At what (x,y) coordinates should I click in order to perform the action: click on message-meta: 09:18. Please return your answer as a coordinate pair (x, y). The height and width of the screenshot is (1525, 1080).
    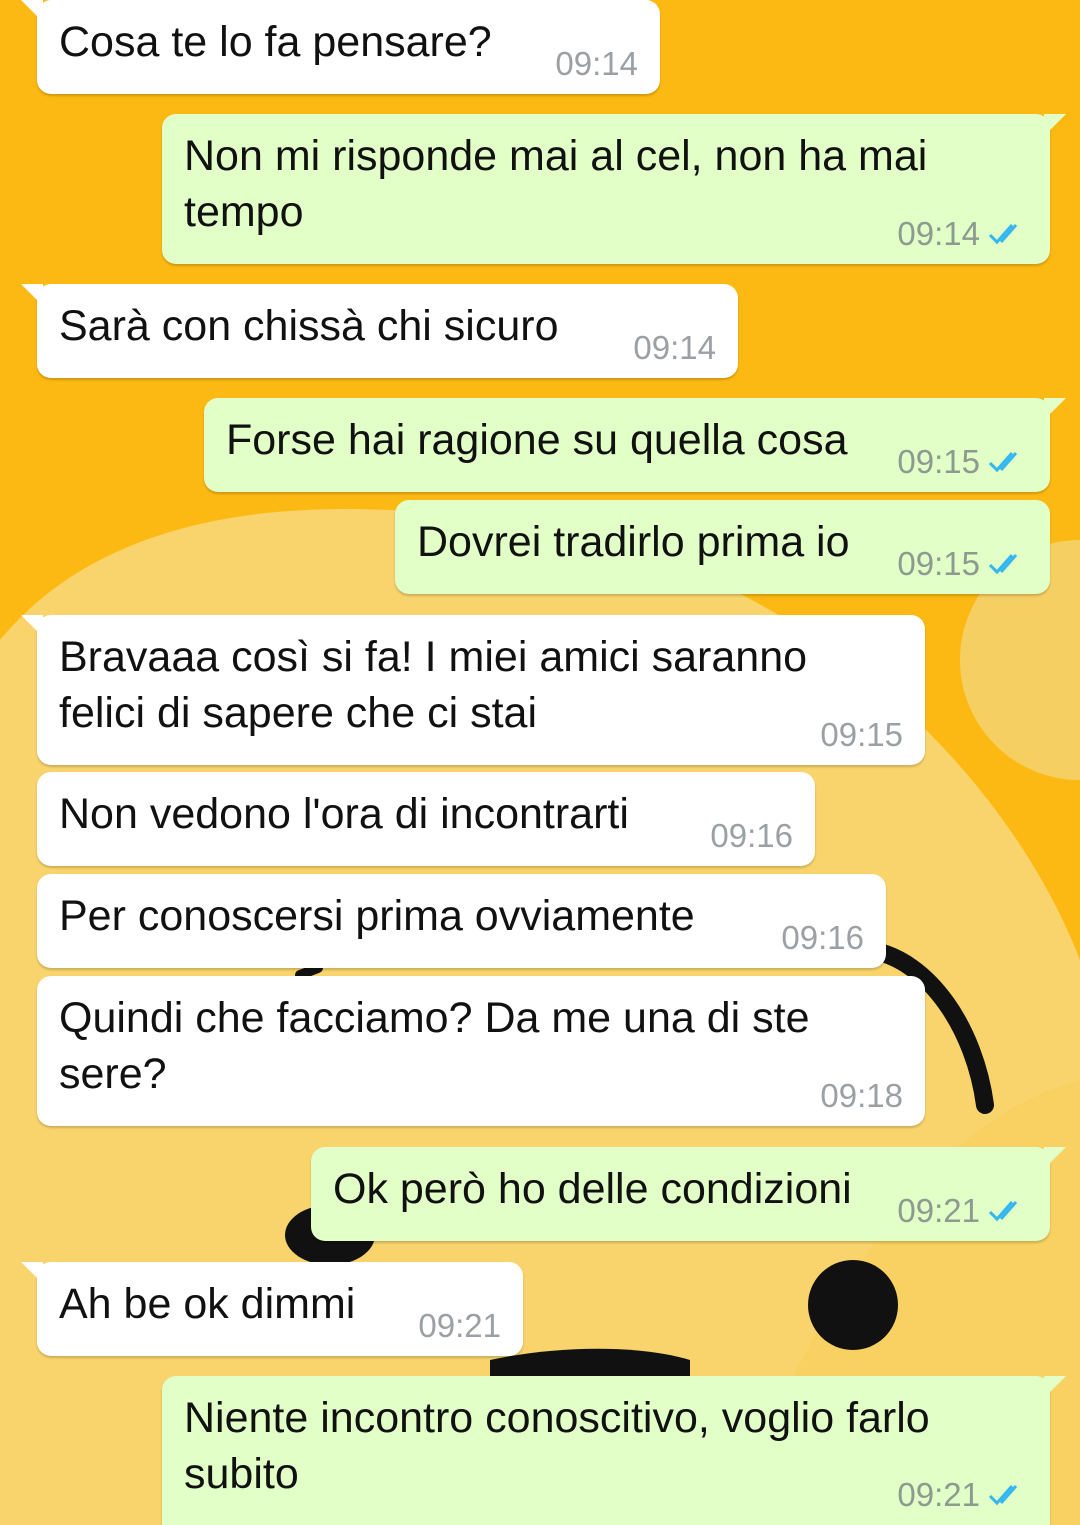
    Looking at the image, I should click on (861, 1096).